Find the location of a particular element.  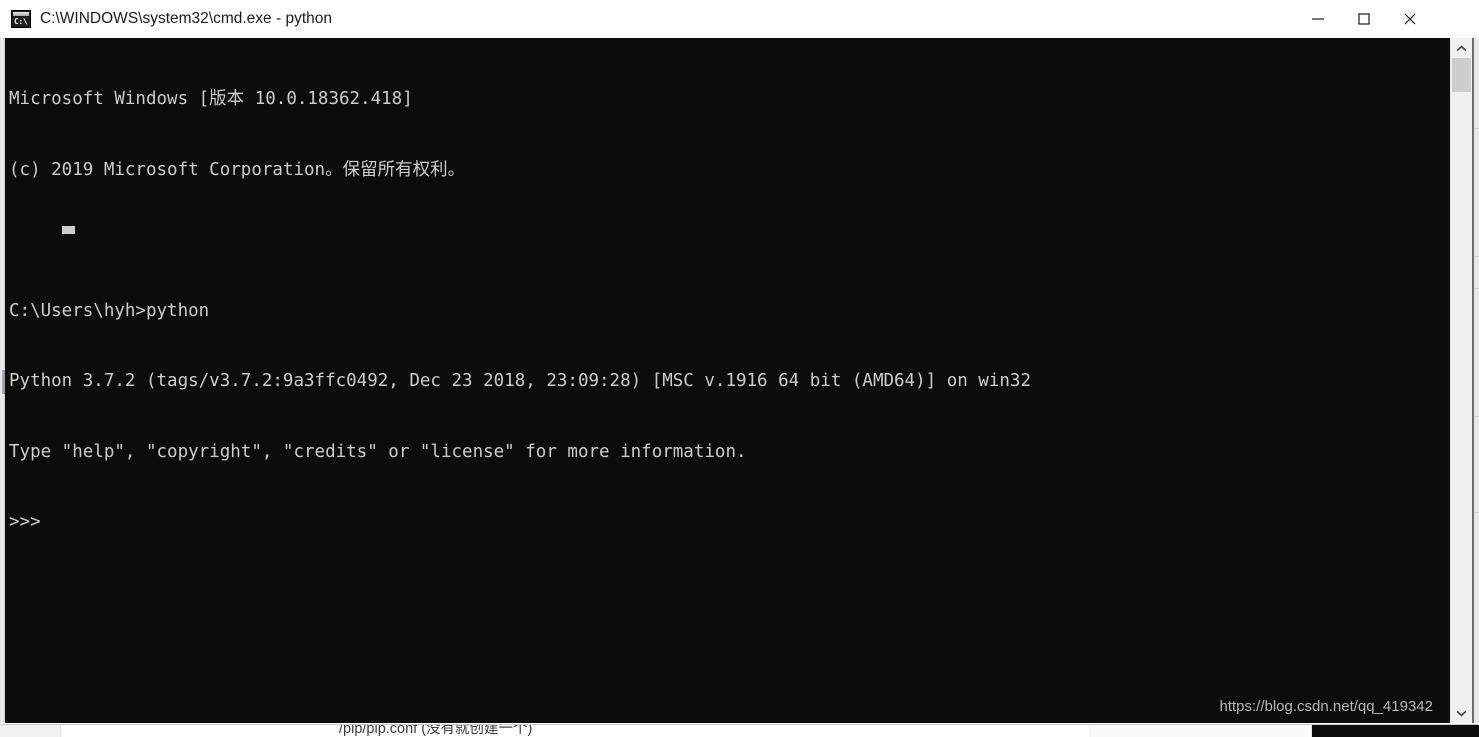

scroll-down-arrow-icon is located at coordinates (1461, 713).